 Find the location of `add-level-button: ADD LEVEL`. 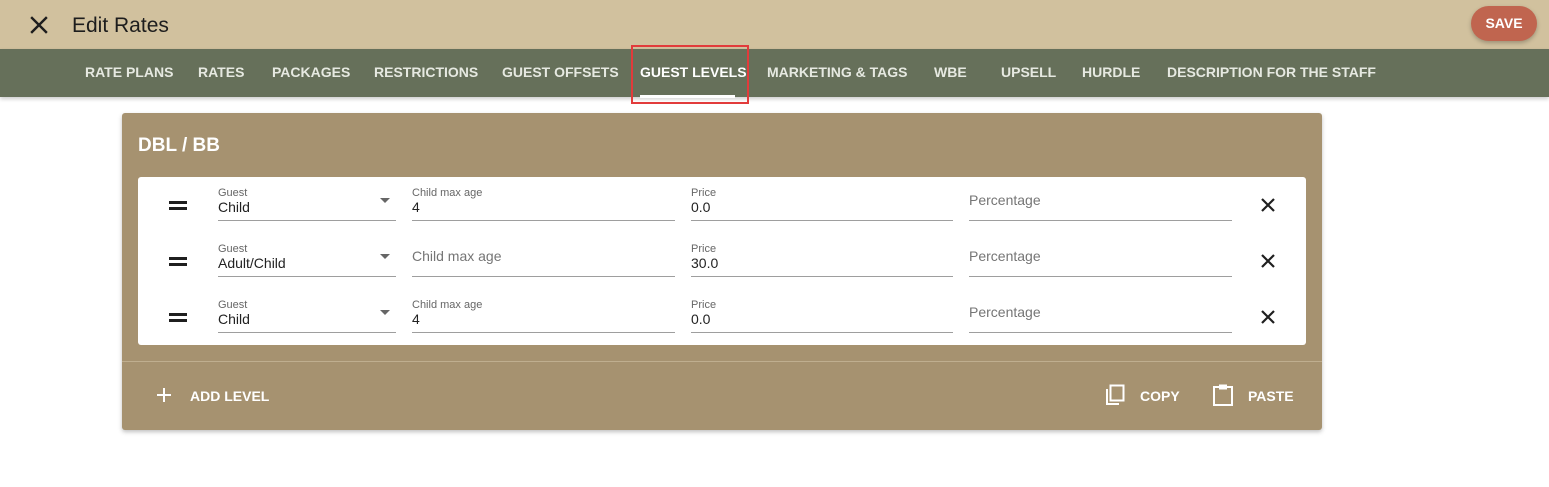

add-level-button: ADD LEVEL is located at coordinates (226, 395).